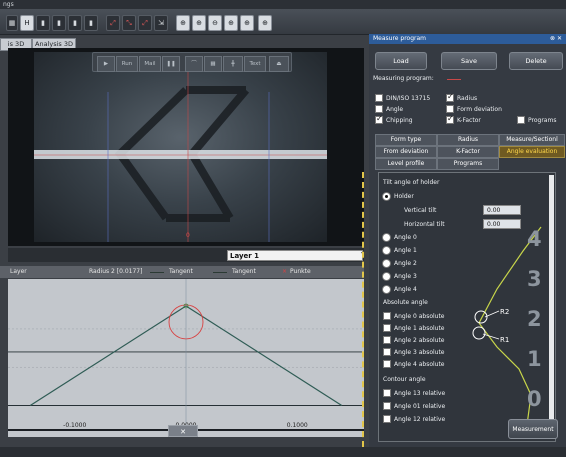 This screenshot has width=566, height=457. Describe the element at coordinates (379, 119) in the screenshot. I see `chipping-checkbox` at that location.